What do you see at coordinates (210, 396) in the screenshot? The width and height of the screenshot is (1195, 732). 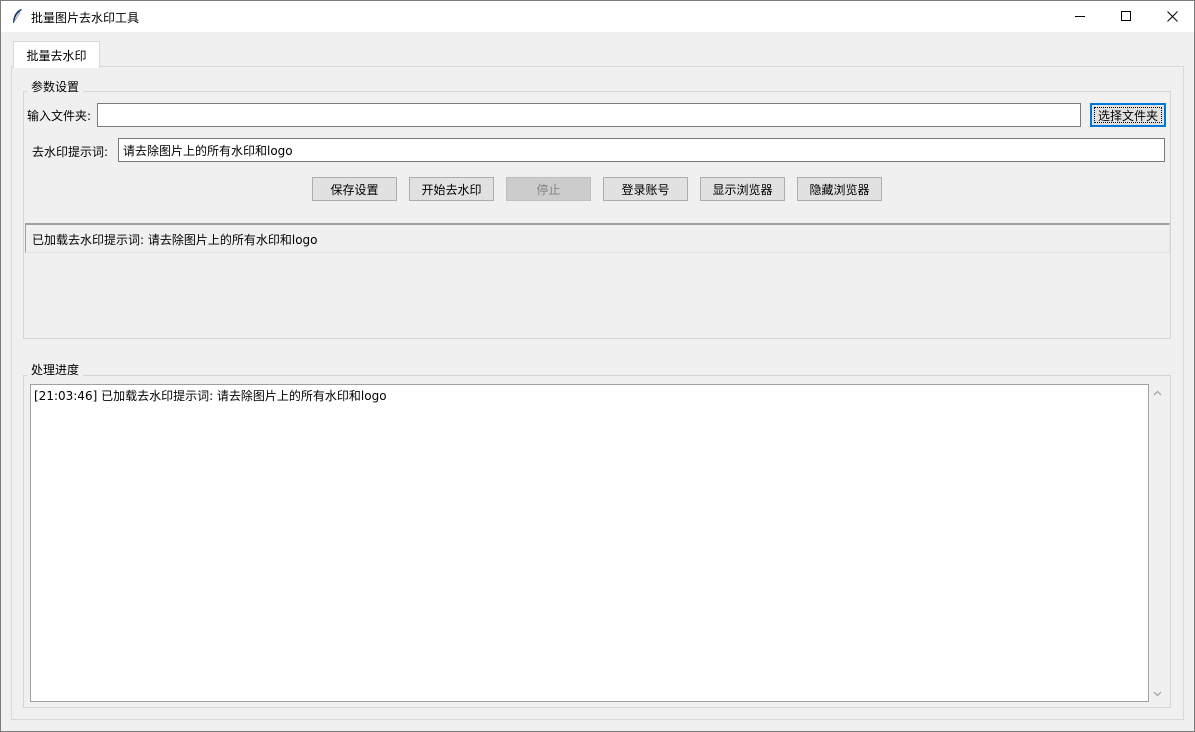 I see `log-line: [21:03:46] 已加载去水印提示词: 请去除图片上的所有水印和logo` at bounding box center [210, 396].